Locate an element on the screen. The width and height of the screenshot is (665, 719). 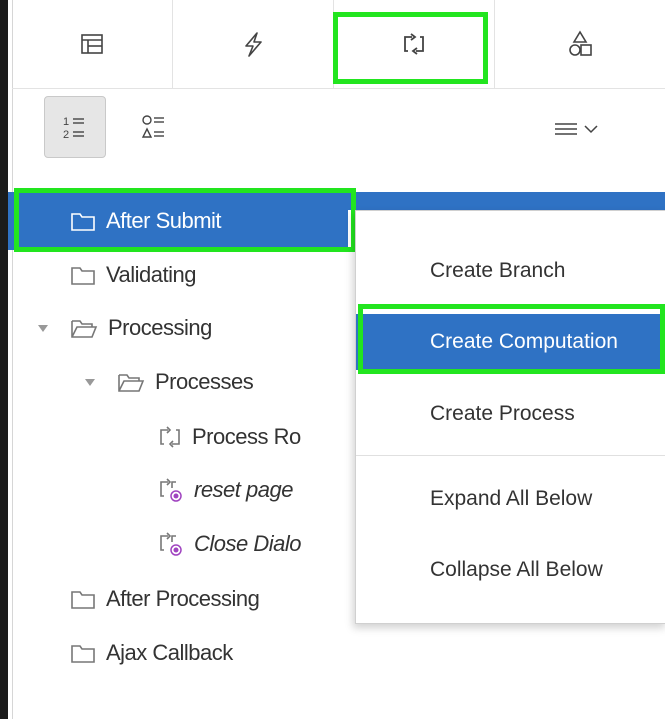
process-icon is located at coordinates (170, 437).